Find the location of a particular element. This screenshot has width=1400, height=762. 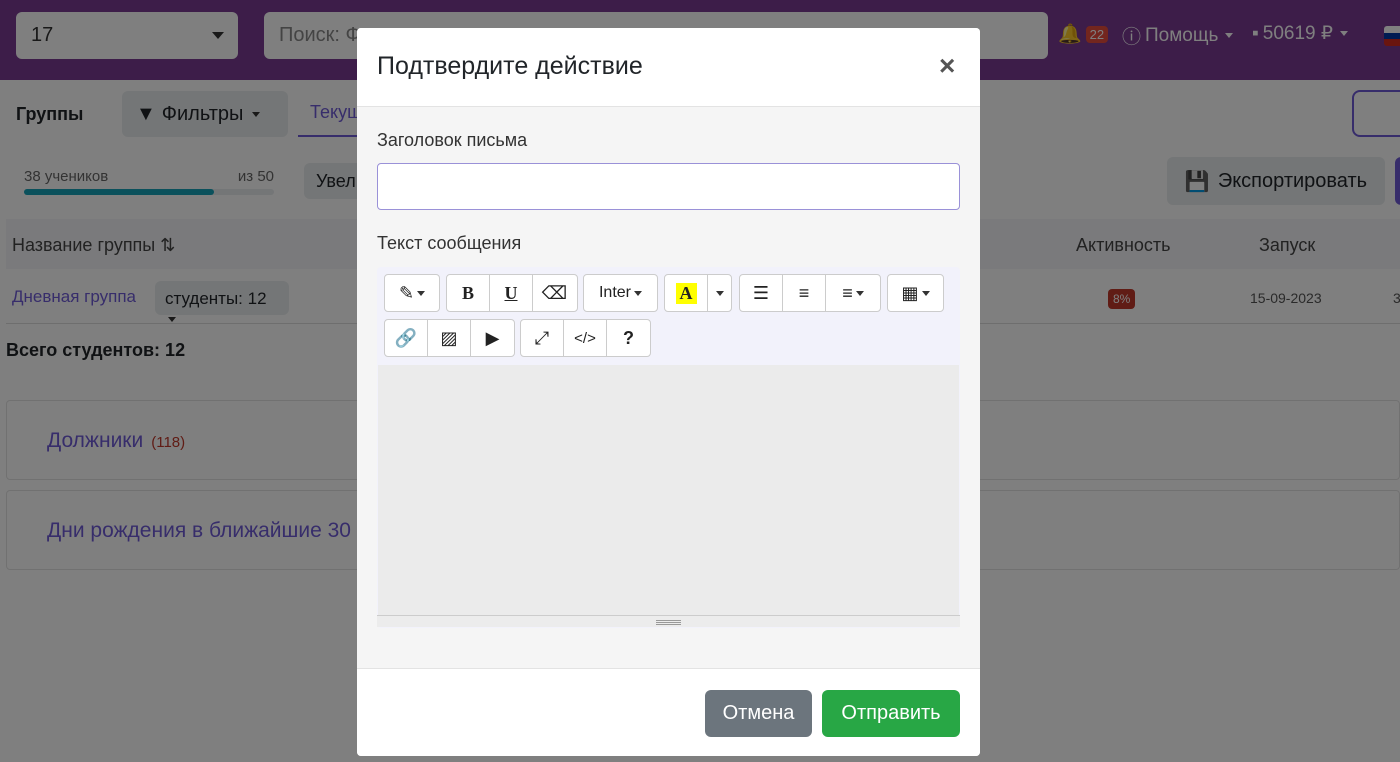

clear-format-button: ⌫ is located at coordinates (554, 293).